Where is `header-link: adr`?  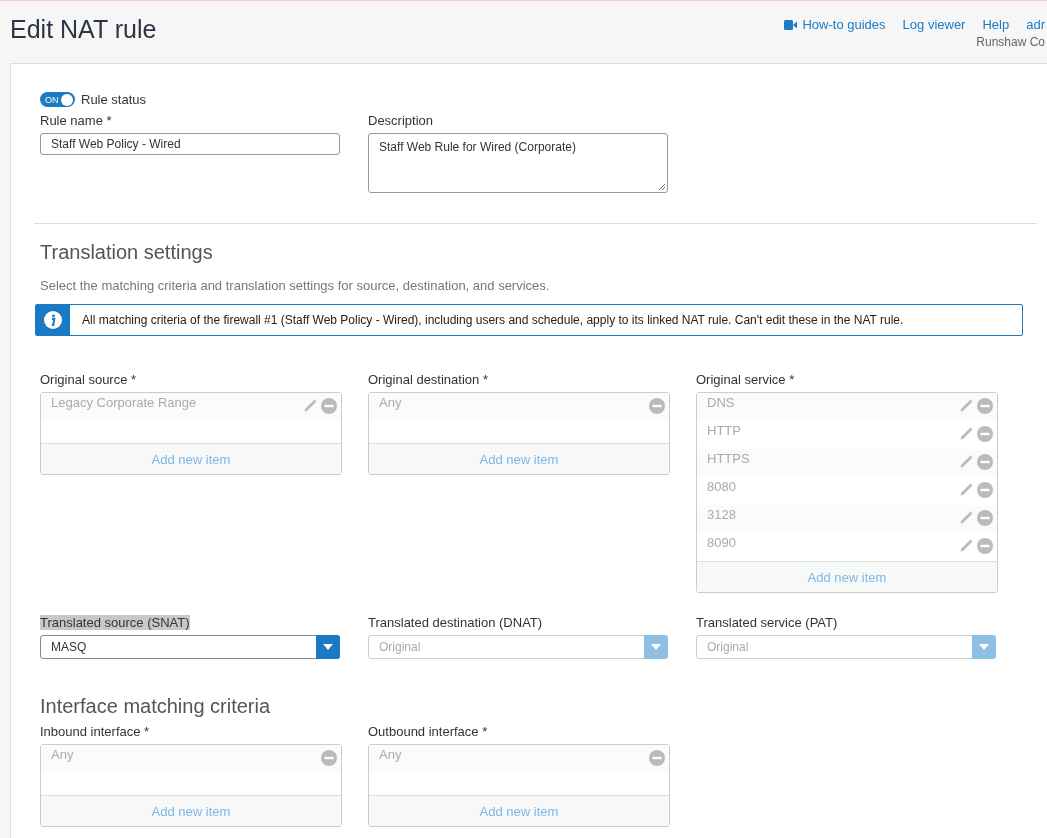
header-link: adr is located at coordinates (1035, 24).